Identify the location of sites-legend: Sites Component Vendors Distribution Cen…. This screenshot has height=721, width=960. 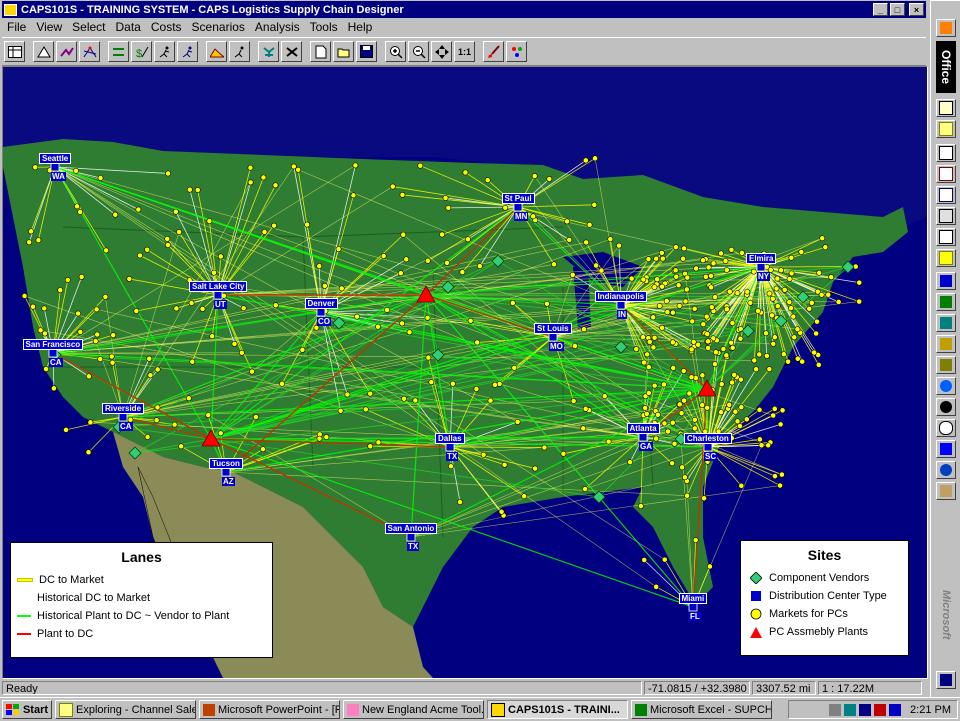
(824, 598).